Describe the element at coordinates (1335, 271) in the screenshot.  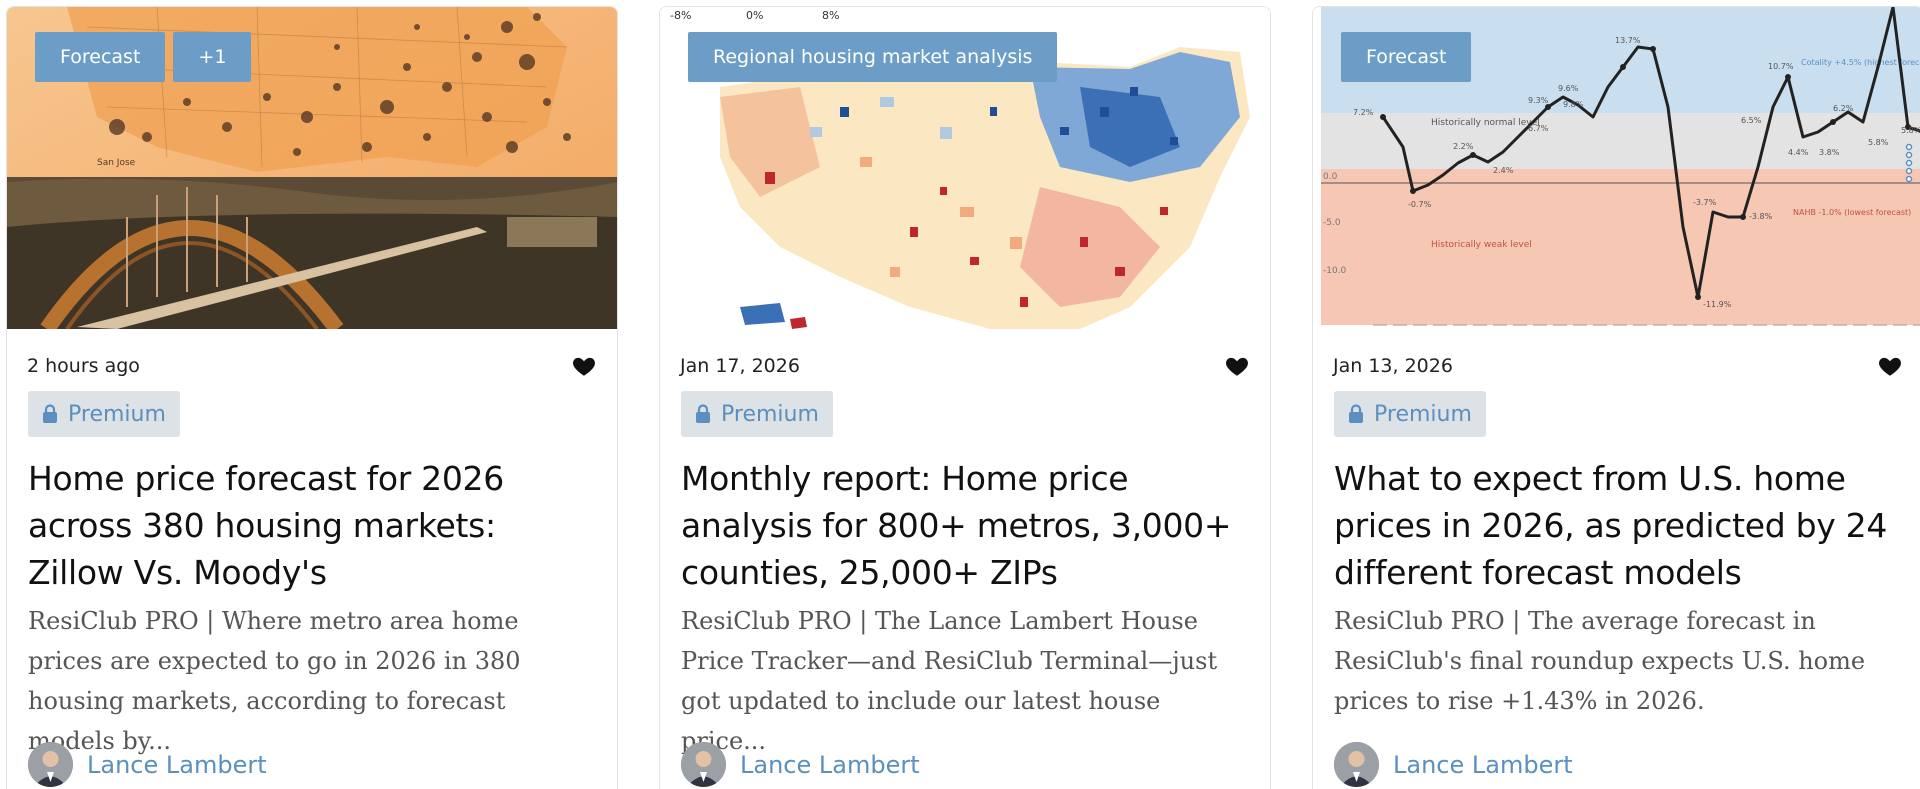
I see `svg-text: -10.0` at that location.